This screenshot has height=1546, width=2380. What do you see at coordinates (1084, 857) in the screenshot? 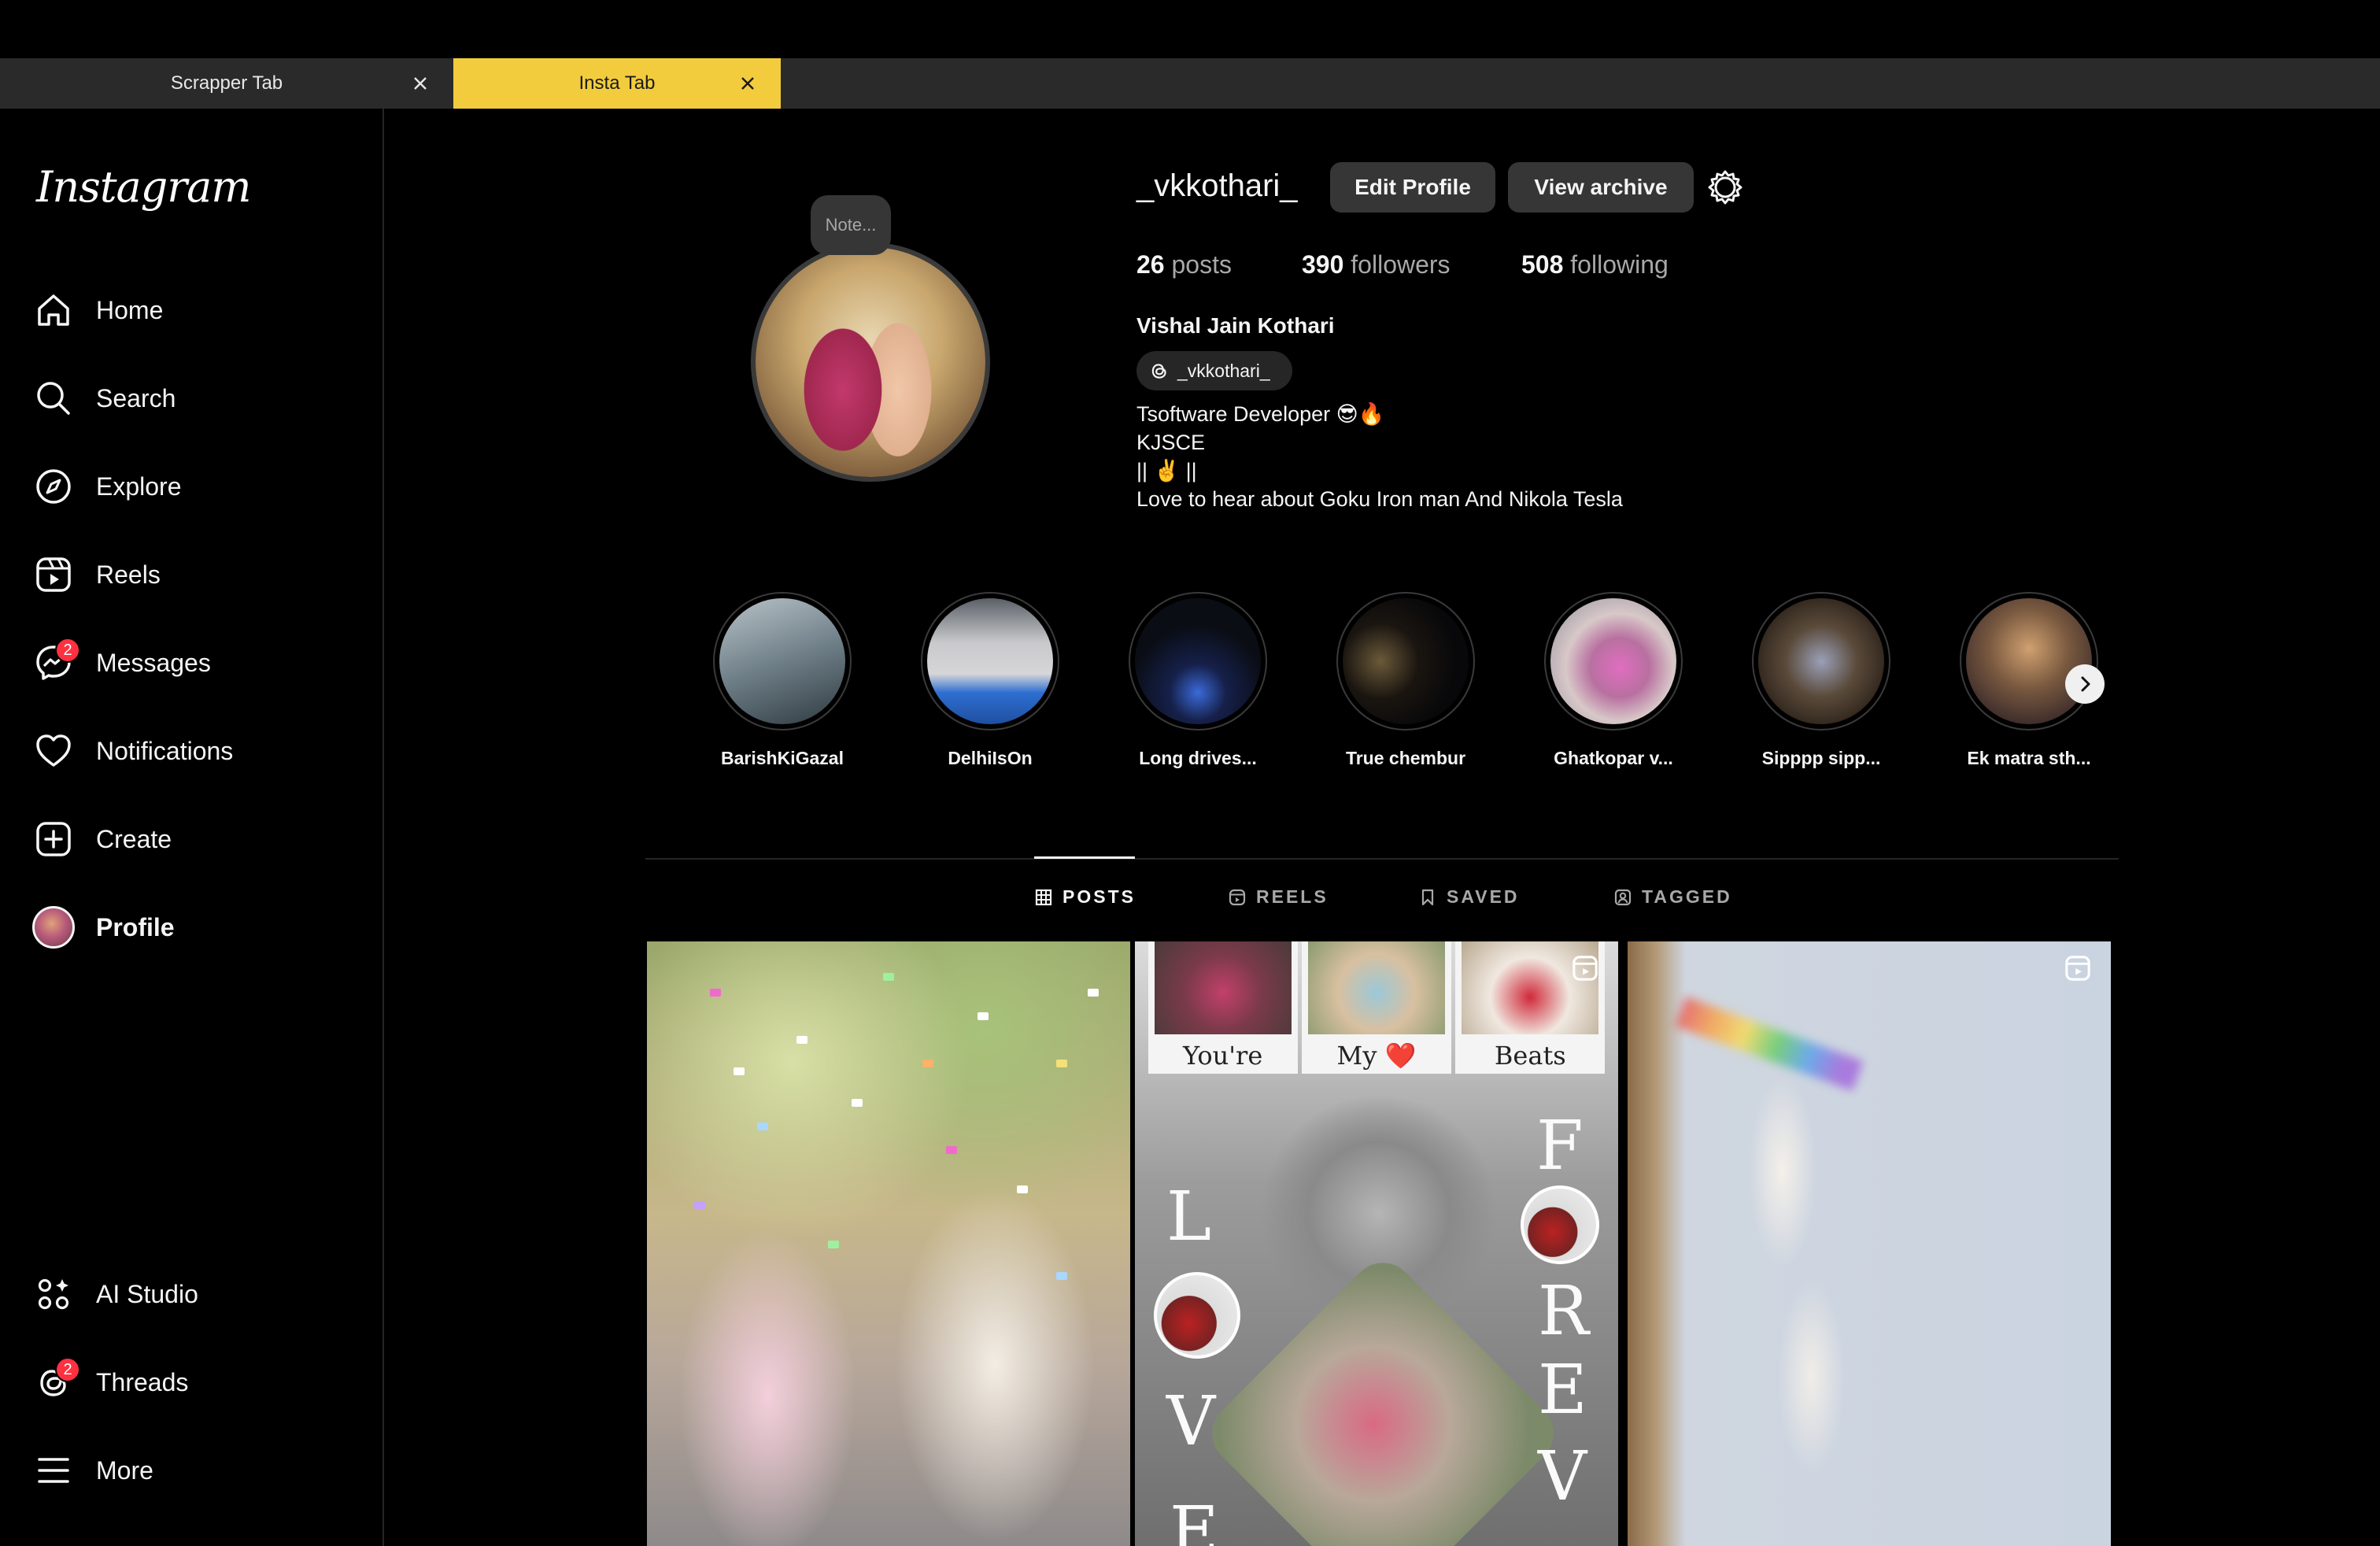
I see `active-tab-indicator` at bounding box center [1084, 857].